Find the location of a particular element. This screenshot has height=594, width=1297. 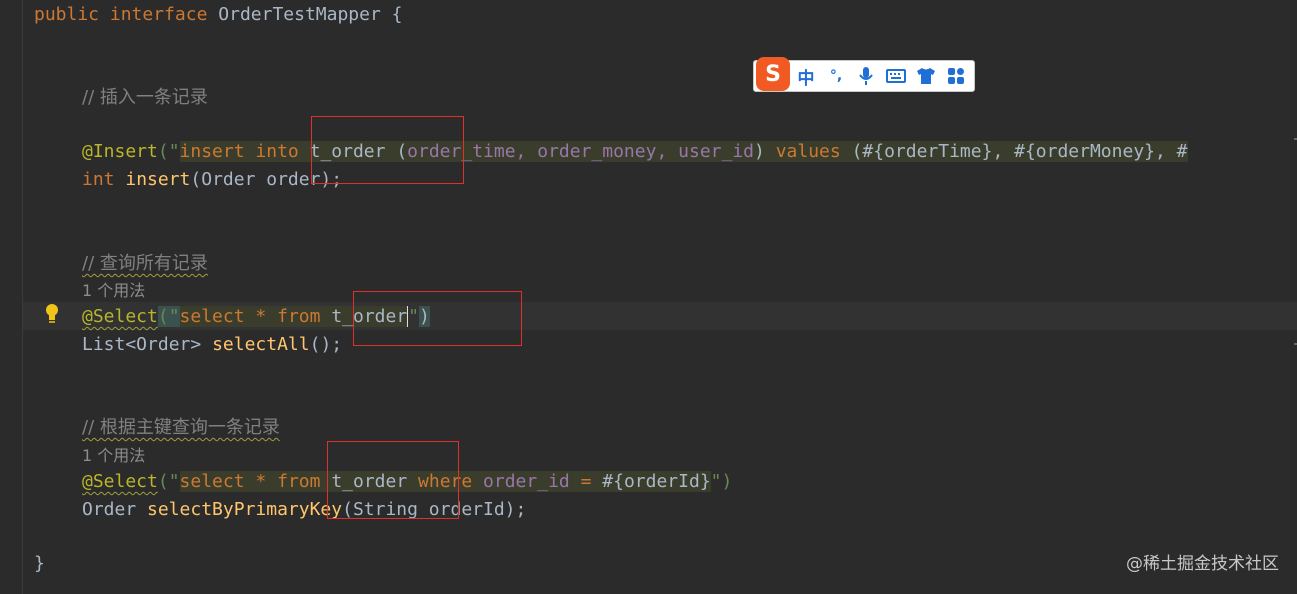

ime-punct-toggle: °, is located at coordinates (836, 76).